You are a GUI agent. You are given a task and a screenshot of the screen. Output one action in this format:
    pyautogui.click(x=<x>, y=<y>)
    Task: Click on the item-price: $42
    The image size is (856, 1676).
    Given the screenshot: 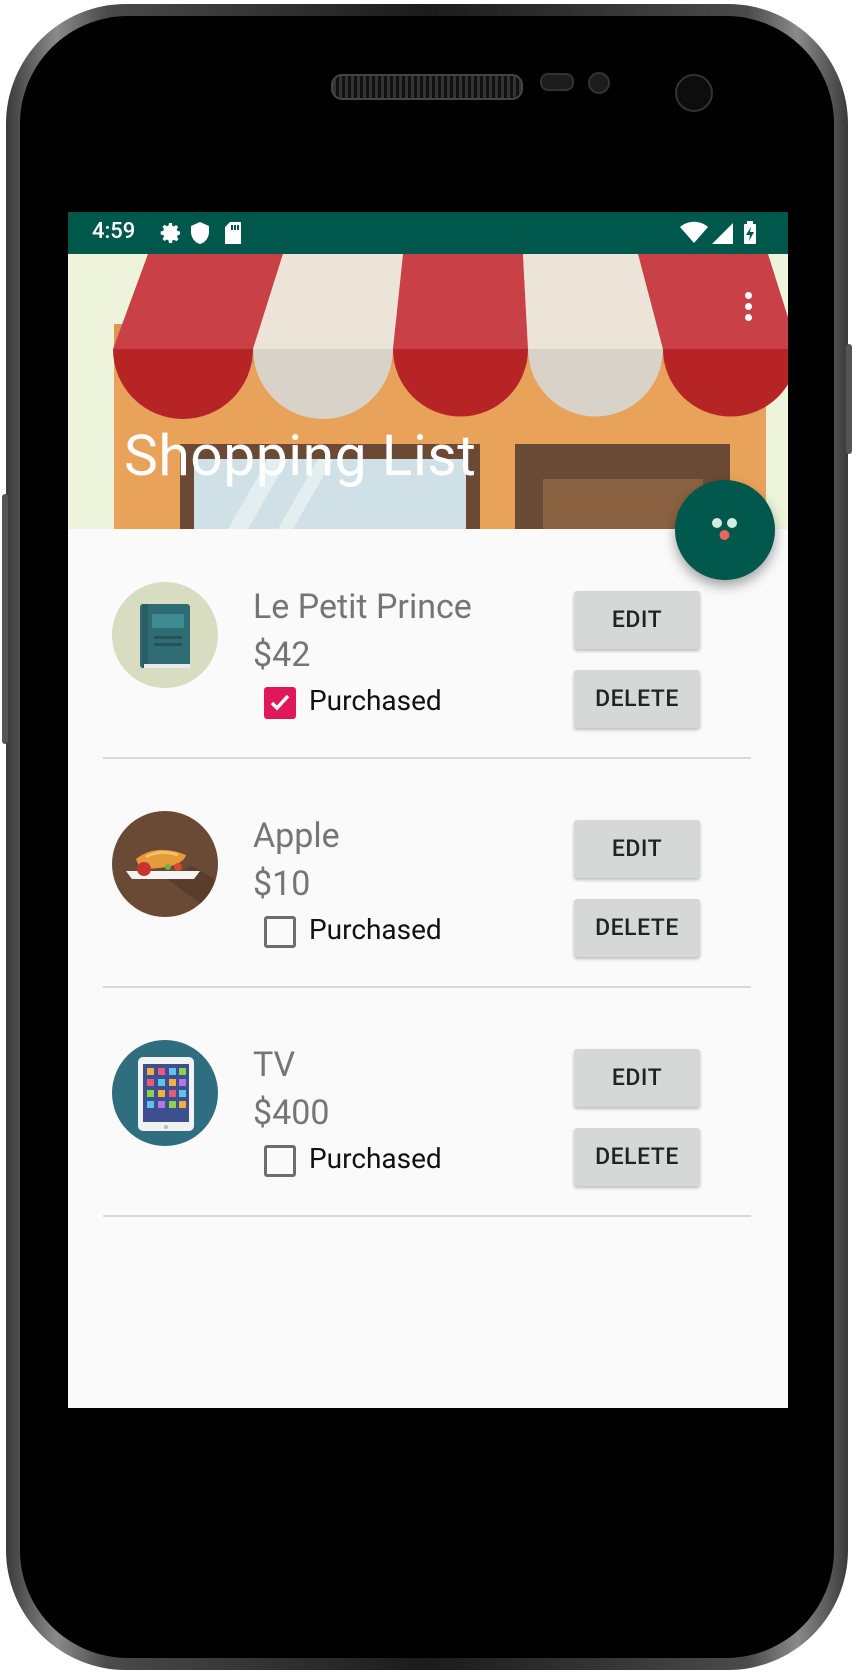 What is the action you would take?
    pyautogui.click(x=282, y=655)
    